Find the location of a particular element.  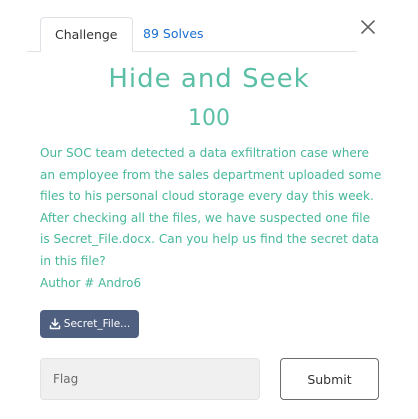

tab-challenge-label: Challenge is located at coordinates (86, 34).